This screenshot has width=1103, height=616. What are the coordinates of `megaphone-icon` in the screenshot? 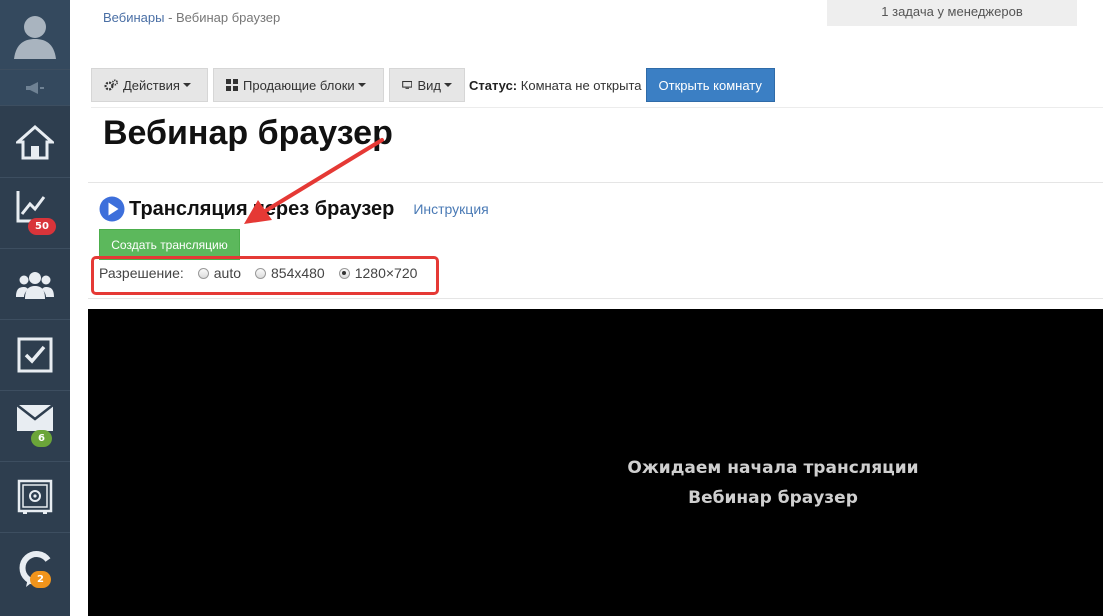 It's located at (35, 87).